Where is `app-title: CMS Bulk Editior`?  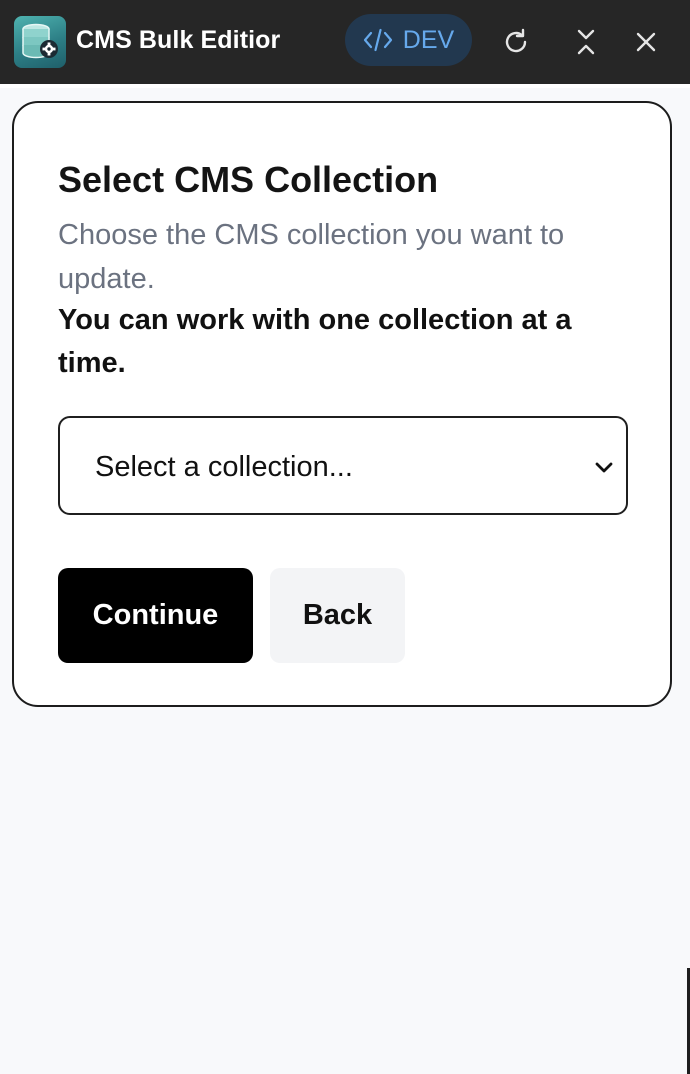
app-title: CMS Bulk Editior is located at coordinates (178, 40).